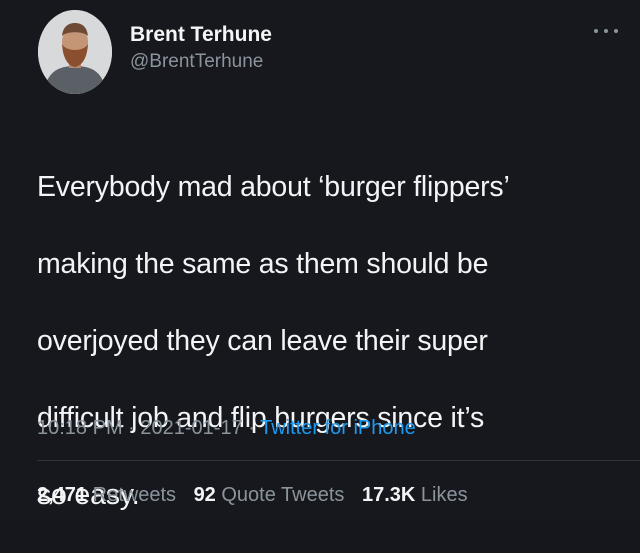  Describe the element at coordinates (338, 460) in the screenshot. I see `divider` at that location.